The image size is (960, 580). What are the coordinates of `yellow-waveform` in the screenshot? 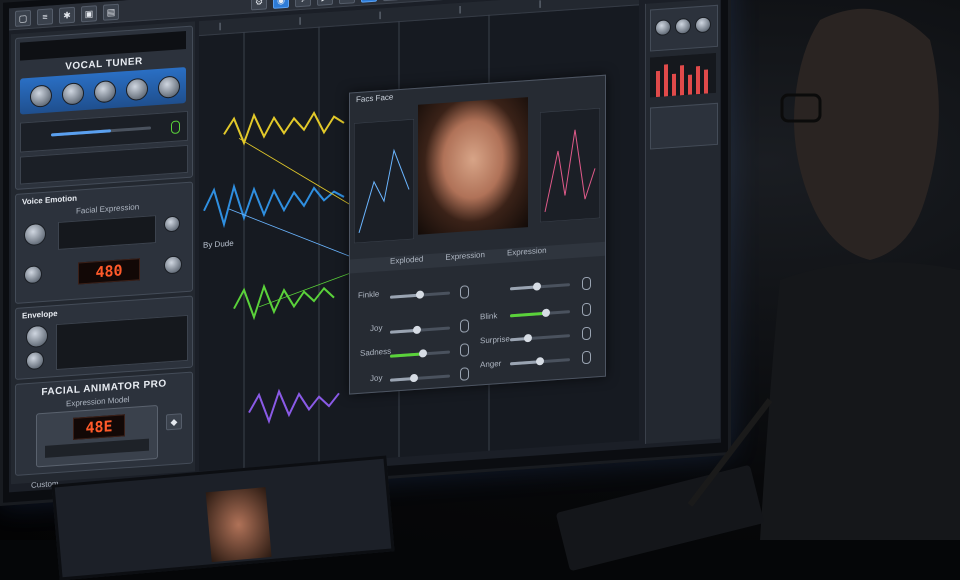 It's located at (284, 128).